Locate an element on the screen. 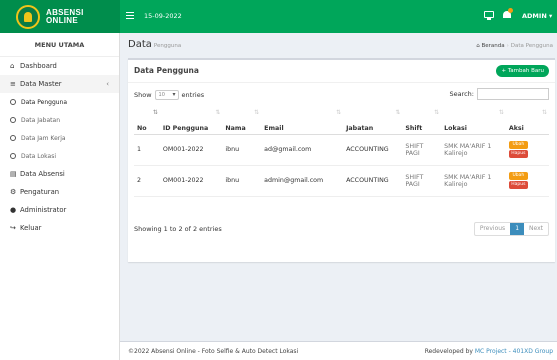  col-header-aksi: ⇅ Aksi is located at coordinates (527, 120).